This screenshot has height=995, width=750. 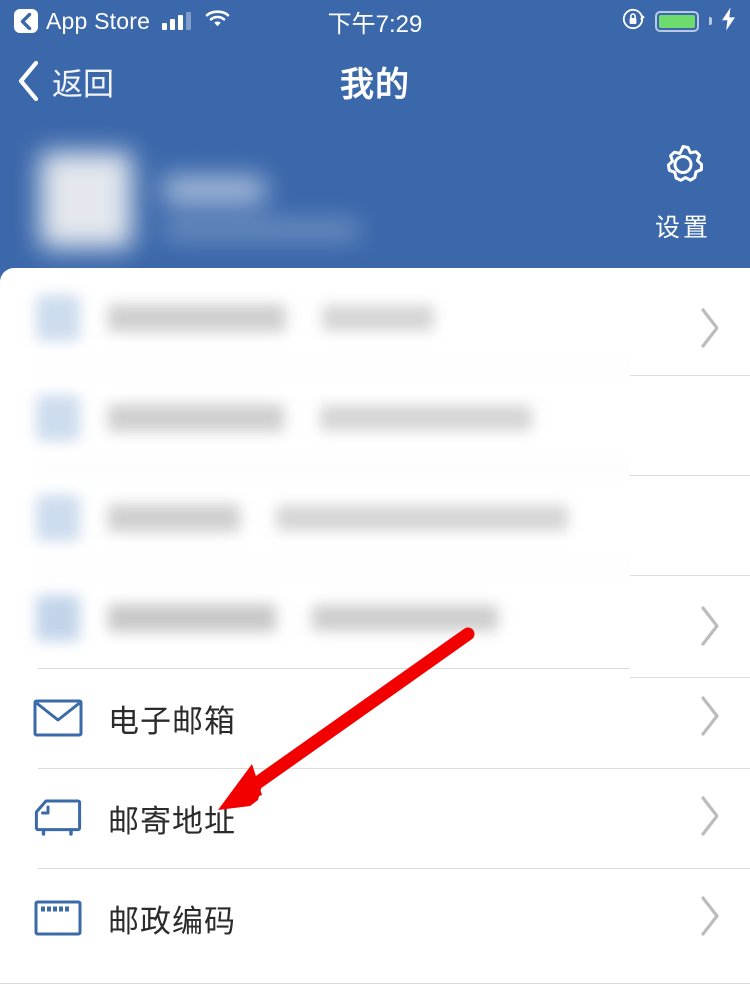 I want to click on navigation-bar: 返回 我的, so click(x=375, y=81).